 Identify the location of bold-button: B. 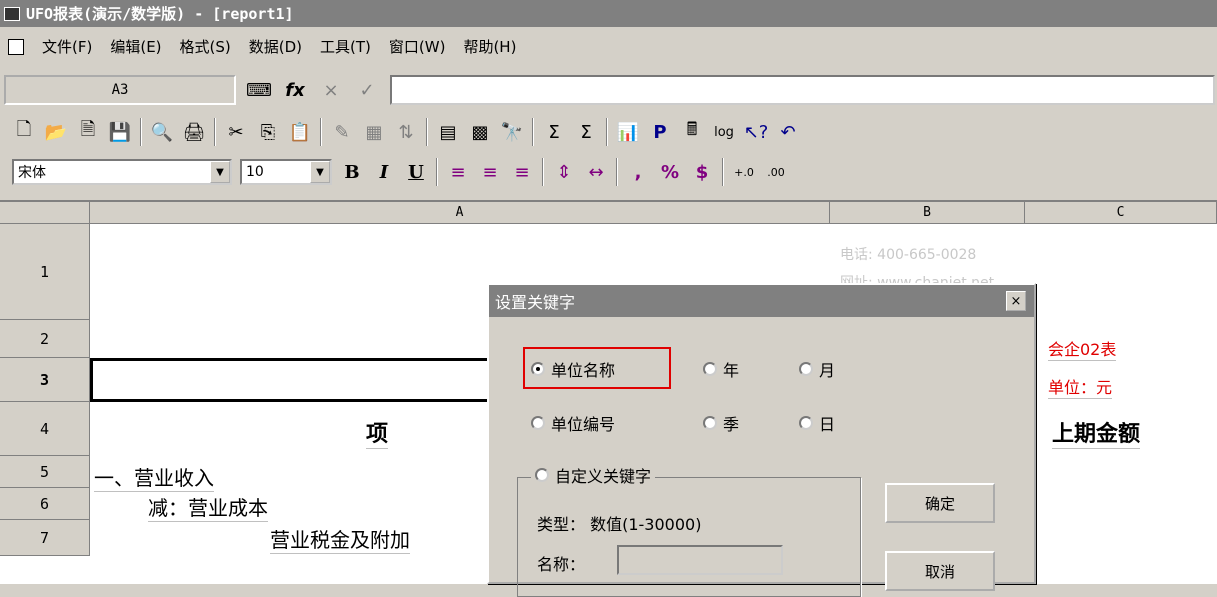
(352, 172).